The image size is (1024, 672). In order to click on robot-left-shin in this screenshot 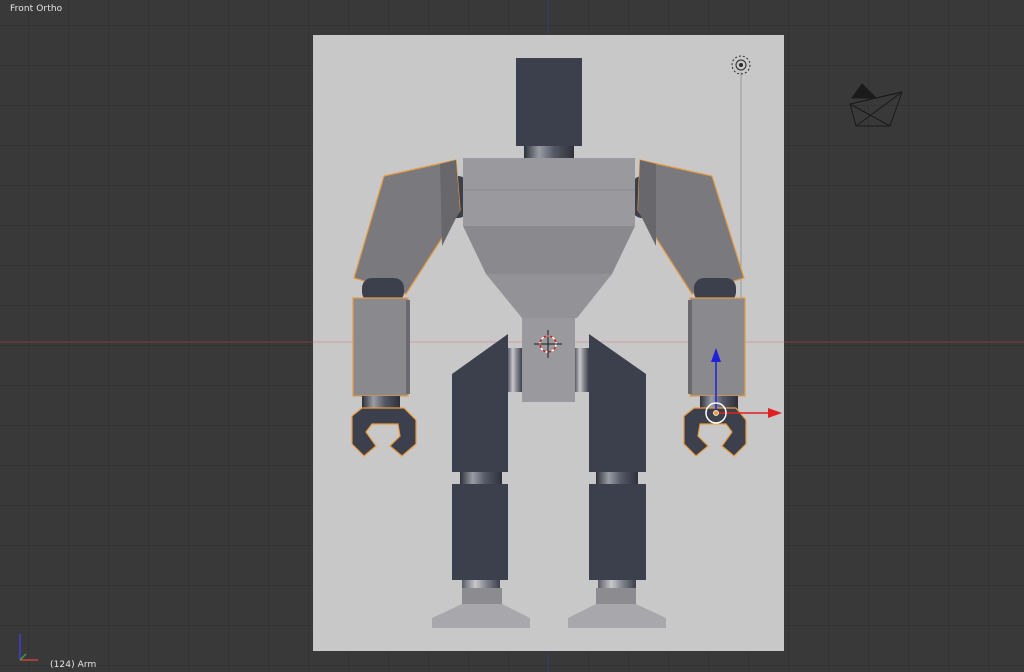, I will do `click(480, 532)`.